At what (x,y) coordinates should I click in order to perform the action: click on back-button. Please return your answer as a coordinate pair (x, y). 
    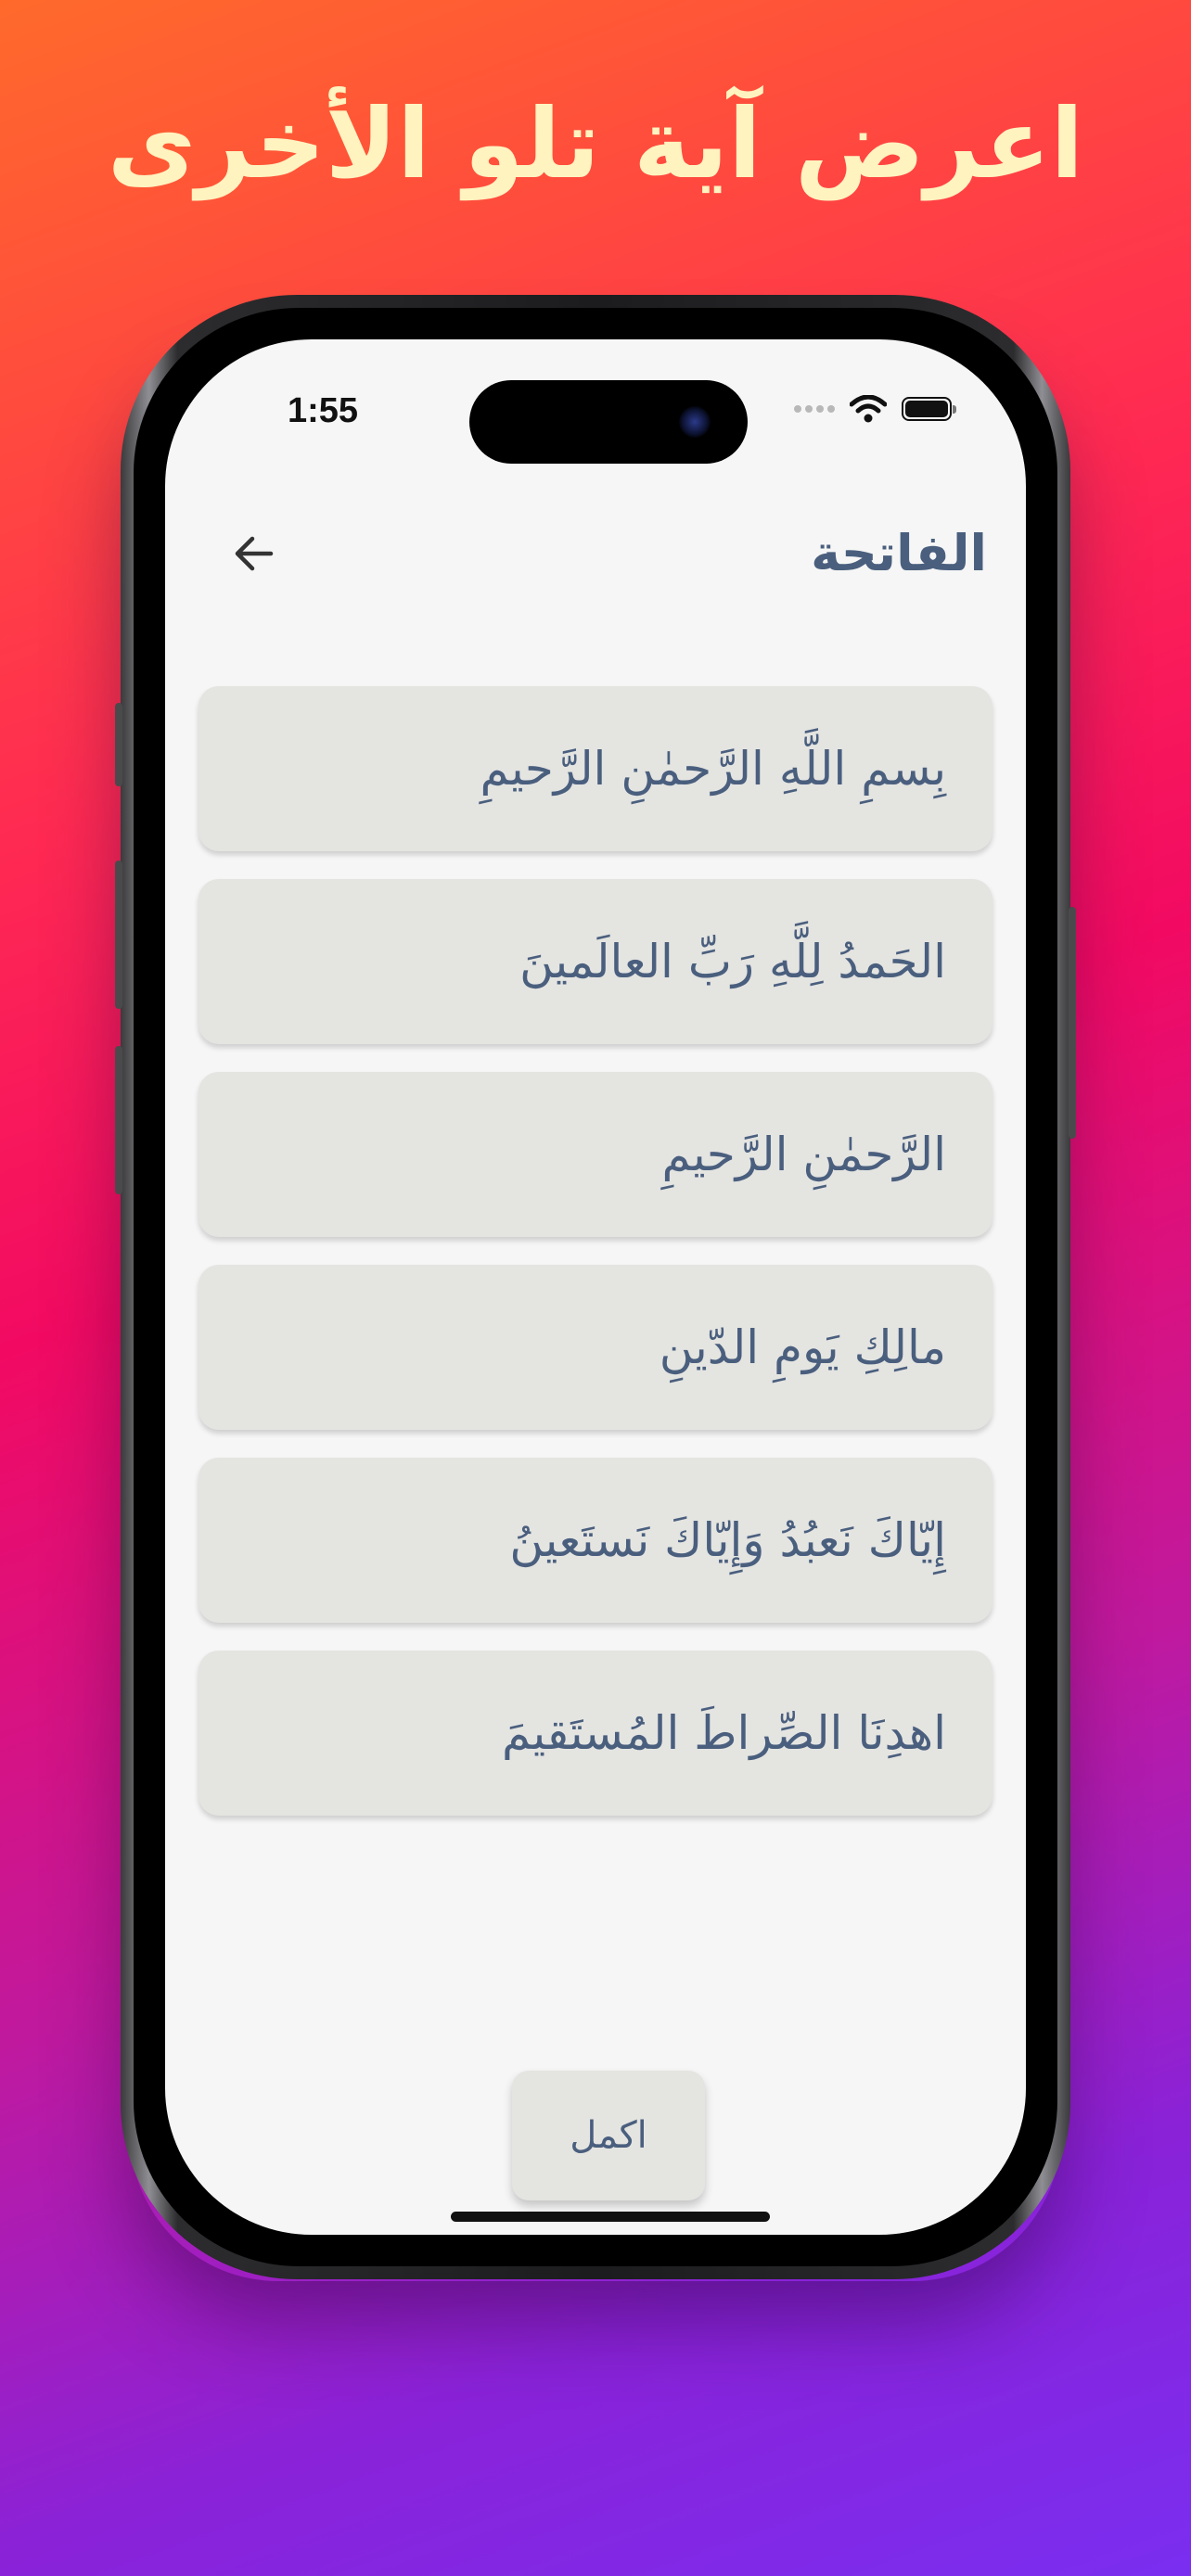
    Looking at the image, I should click on (253, 553).